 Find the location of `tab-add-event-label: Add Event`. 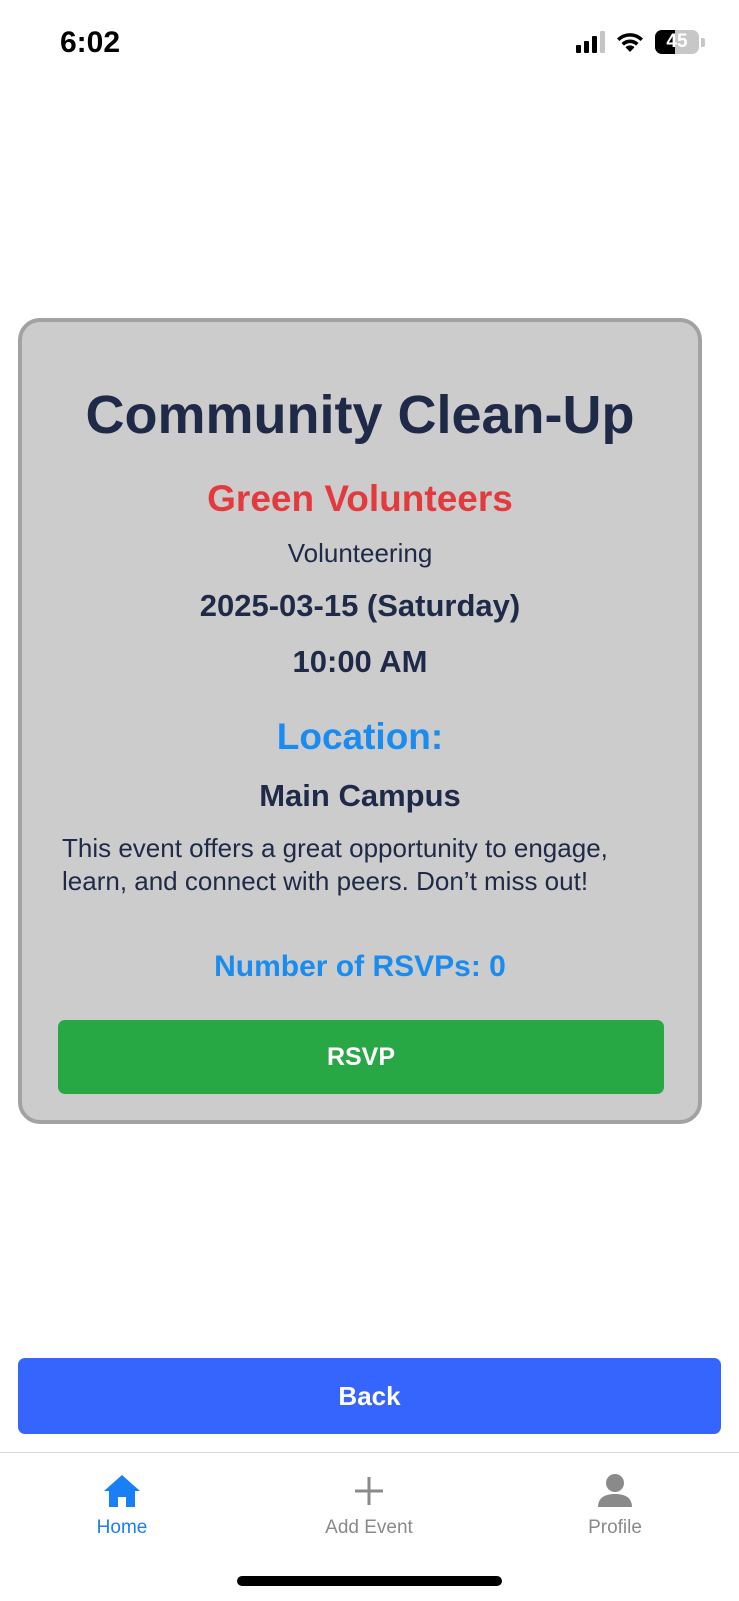

tab-add-event-label: Add Event is located at coordinates (369, 1527).